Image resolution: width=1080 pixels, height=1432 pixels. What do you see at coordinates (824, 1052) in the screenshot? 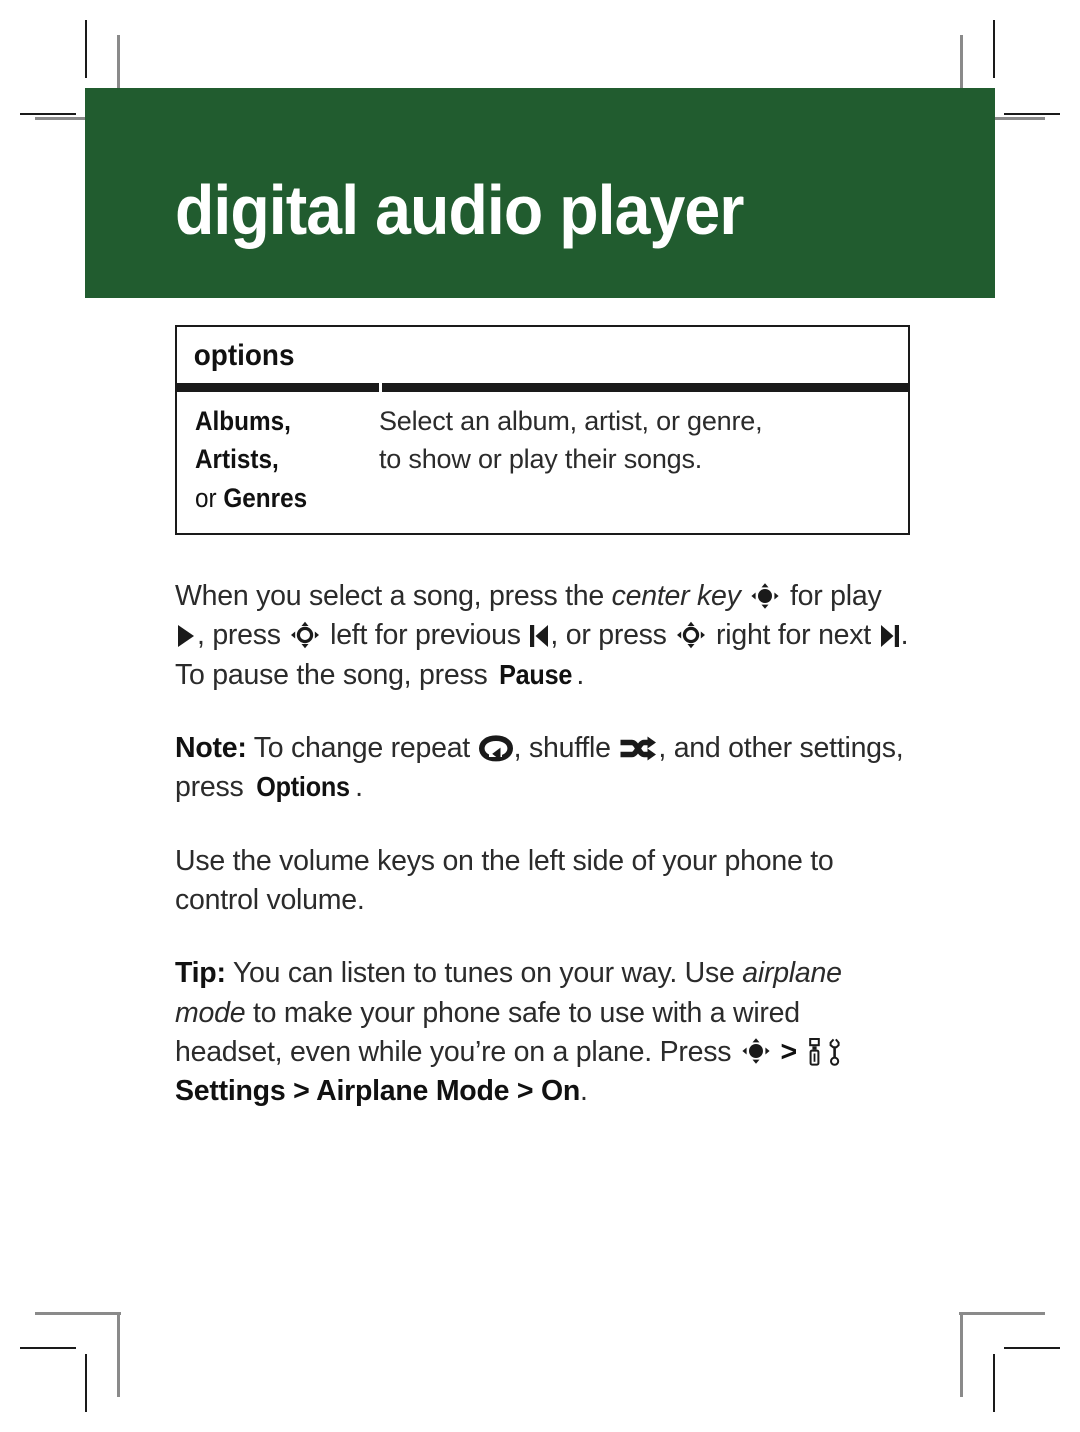
I see `settings-tools-icon` at bounding box center [824, 1052].